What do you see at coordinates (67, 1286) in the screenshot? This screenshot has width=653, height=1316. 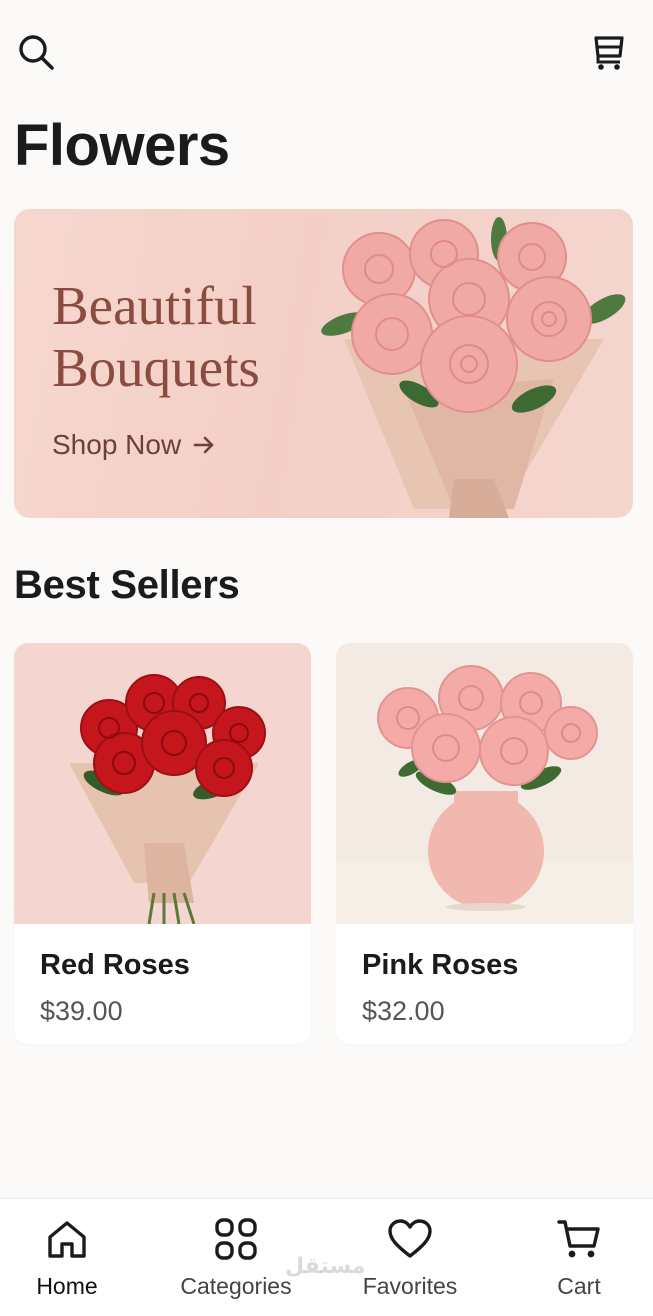 I see `nav-label-home: Home` at bounding box center [67, 1286].